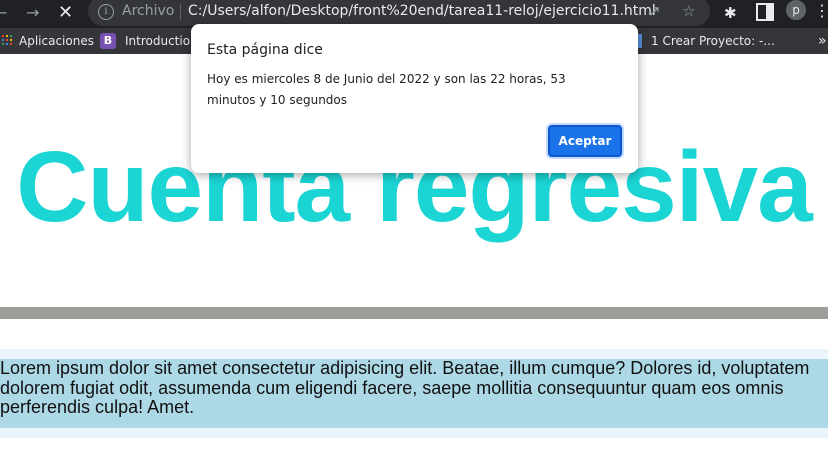  I want to click on address-separator, so click(180, 12).